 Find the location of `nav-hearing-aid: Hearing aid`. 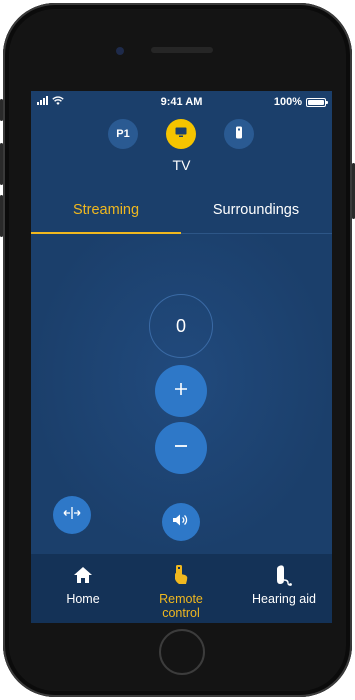

nav-hearing-aid: Hearing aid is located at coordinates (284, 588).